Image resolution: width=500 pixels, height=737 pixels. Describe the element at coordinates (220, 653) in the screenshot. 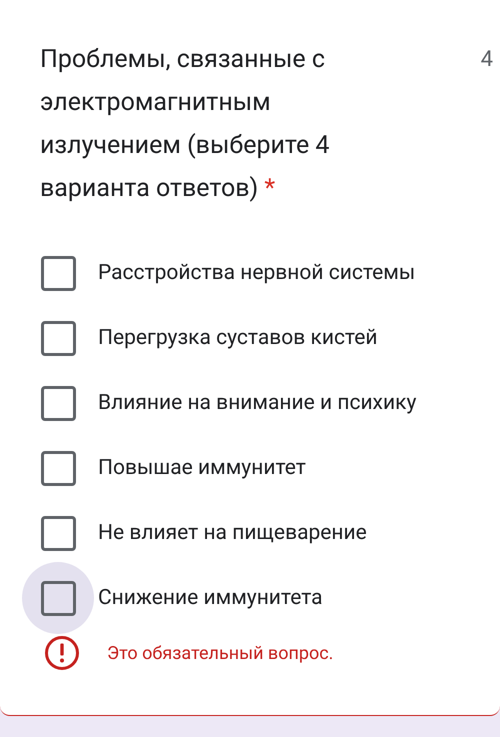

I see `error-message: Это обязательный вопрос.` at that location.